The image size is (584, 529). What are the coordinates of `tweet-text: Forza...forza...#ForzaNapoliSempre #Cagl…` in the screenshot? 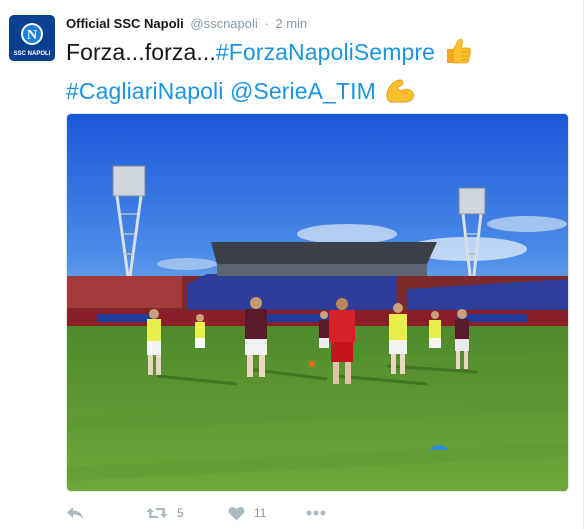 It's located at (318, 74).